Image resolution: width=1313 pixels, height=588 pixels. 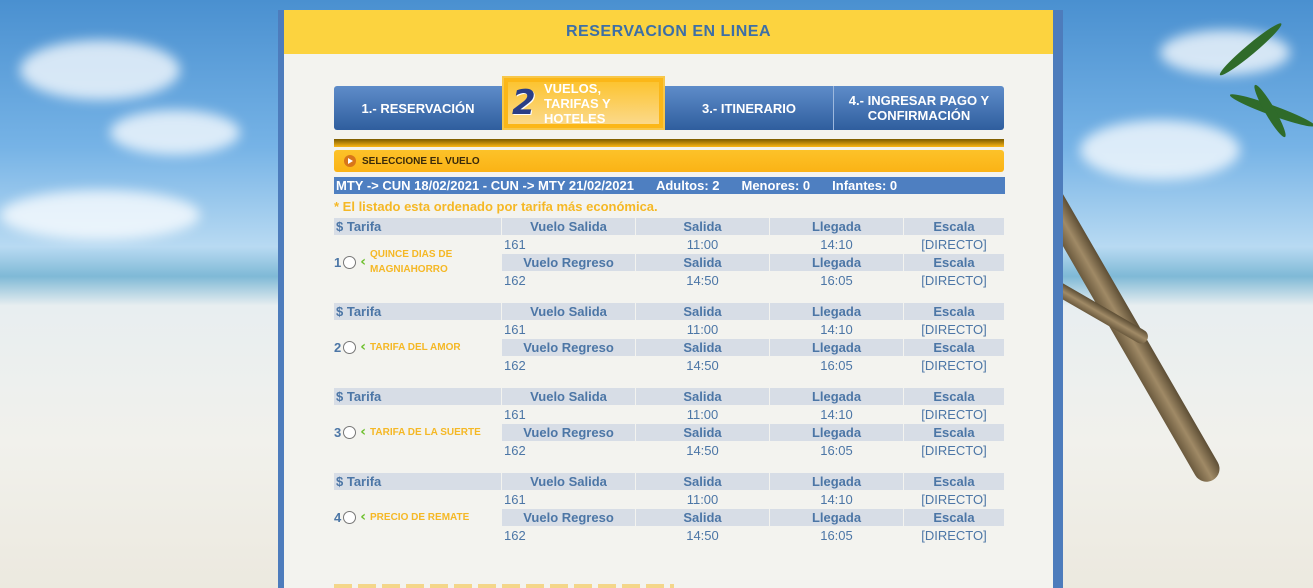 I want to click on route-infants: Infantes: 0, so click(x=865, y=185).